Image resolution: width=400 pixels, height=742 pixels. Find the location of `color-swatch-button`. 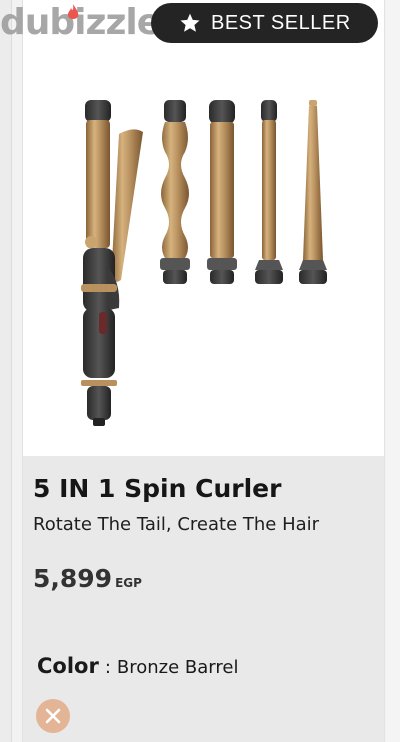

color-swatch-button is located at coordinates (53, 716).